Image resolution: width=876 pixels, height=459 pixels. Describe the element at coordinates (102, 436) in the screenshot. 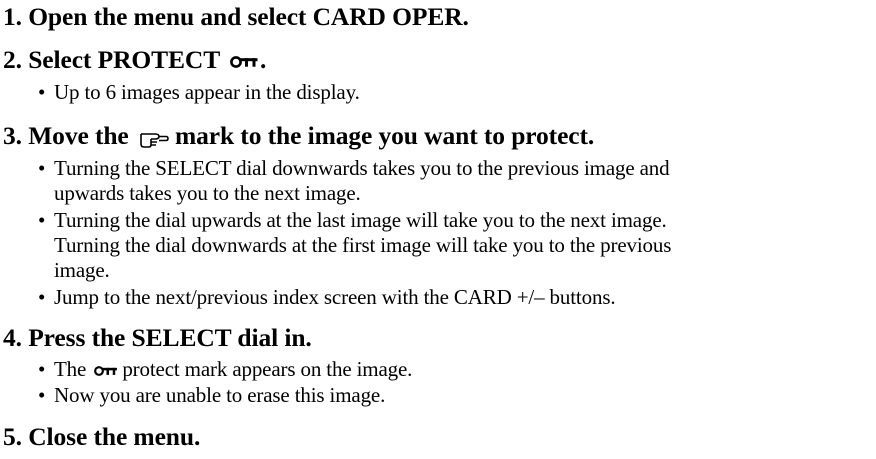

I see `step-5-heading: 5. Close the menu.` at that location.